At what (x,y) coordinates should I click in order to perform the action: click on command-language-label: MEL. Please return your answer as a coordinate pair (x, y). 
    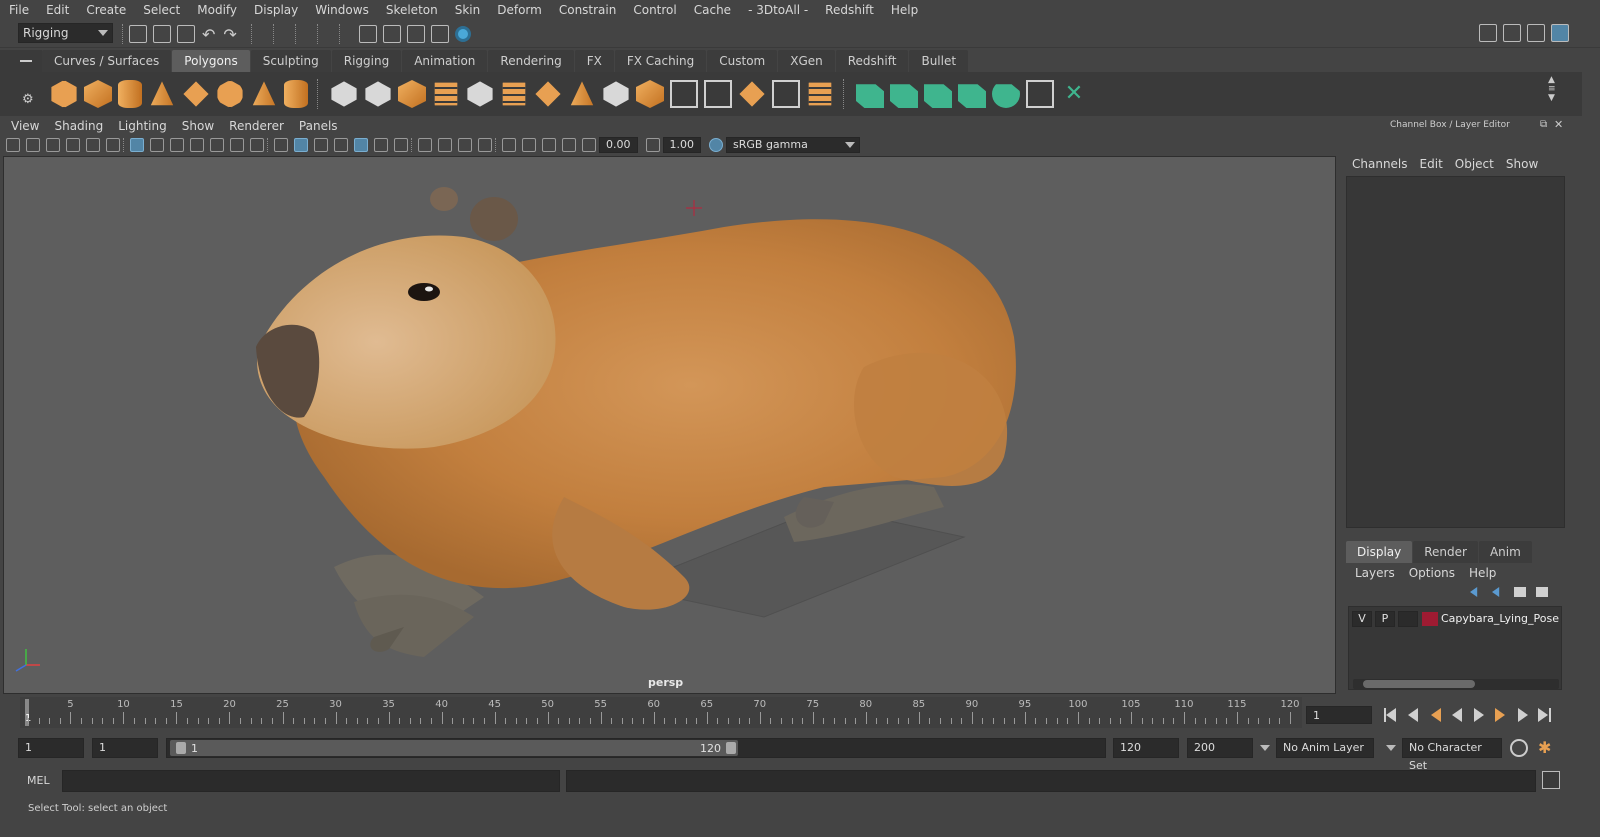
    Looking at the image, I should click on (38, 780).